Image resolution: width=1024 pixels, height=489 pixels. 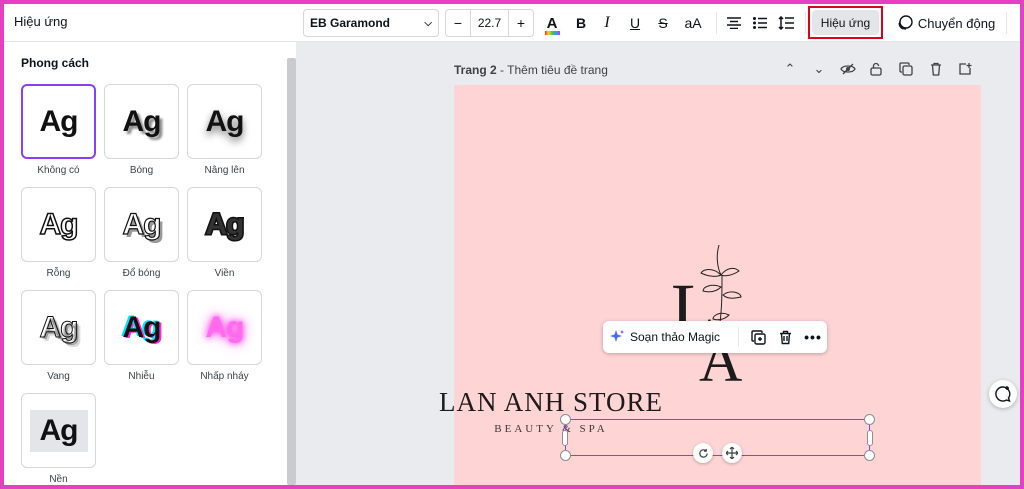 What do you see at coordinates (663, 23) in the screenshot?
I see `strikethrough-button: S` at bounding box center [663, 23].